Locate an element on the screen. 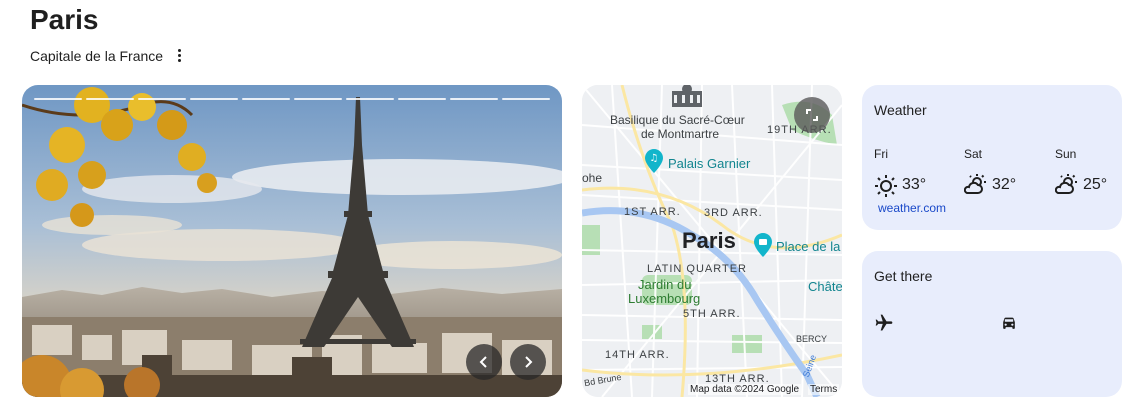 The image size is (1133, 415). carousel-next-button is located at coordinates (528, 362).